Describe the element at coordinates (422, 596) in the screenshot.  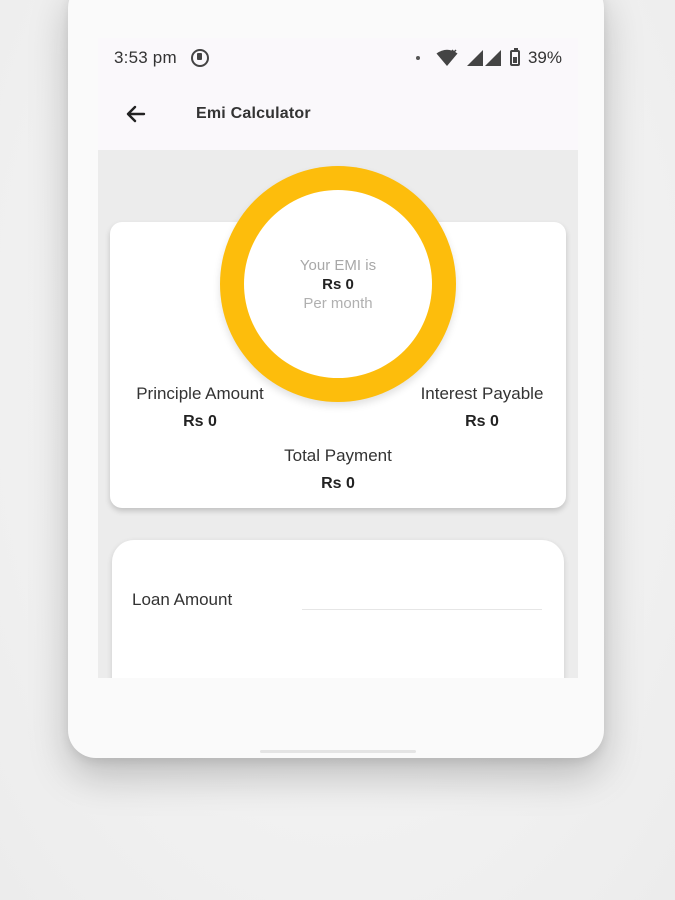
I see `loan-amount-input` at that location.